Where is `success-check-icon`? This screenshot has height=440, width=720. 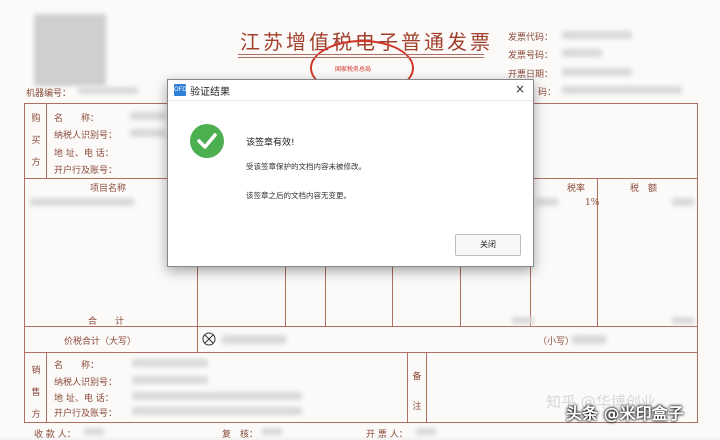 success-check-icon is located at coordinates (207, 141).